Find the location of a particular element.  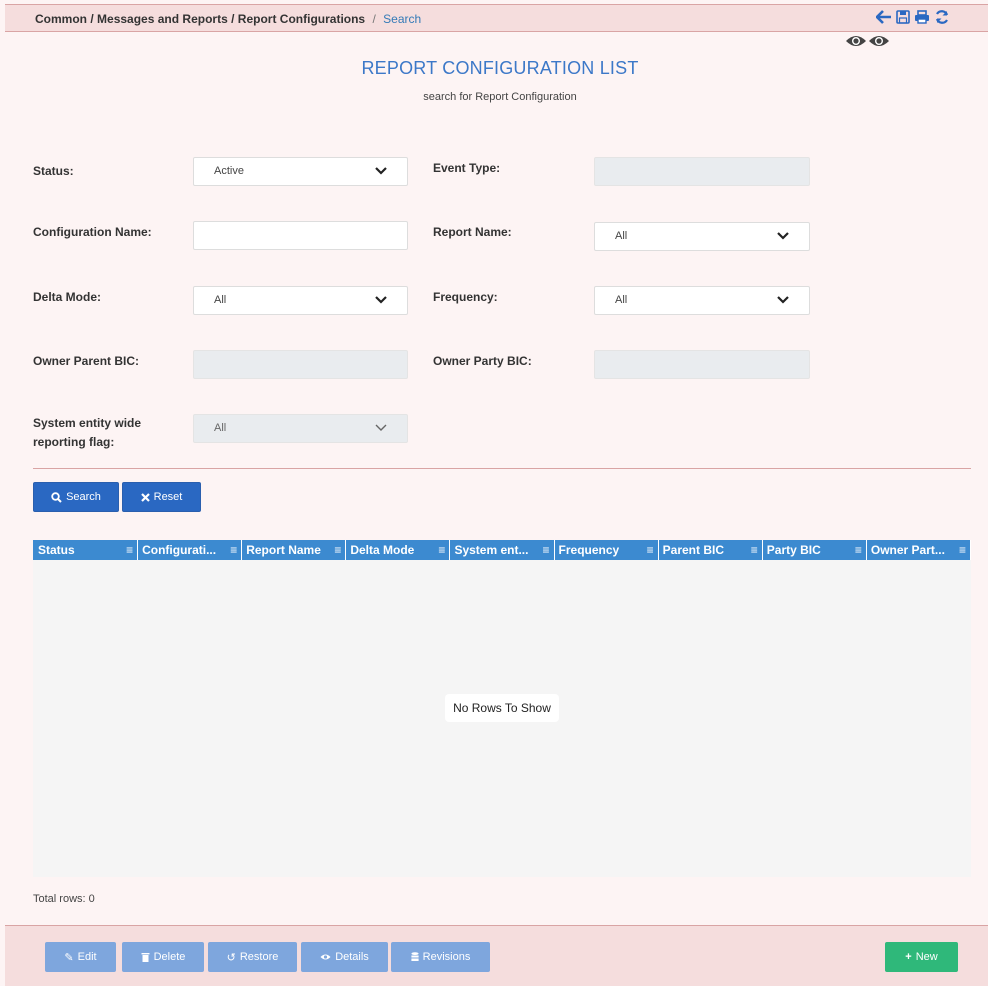

visibility-toggles is located at coordinates (867, 41).